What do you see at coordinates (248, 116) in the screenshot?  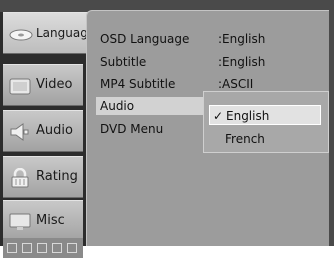 I see `option-label: English` at bounding box center [248, 116].